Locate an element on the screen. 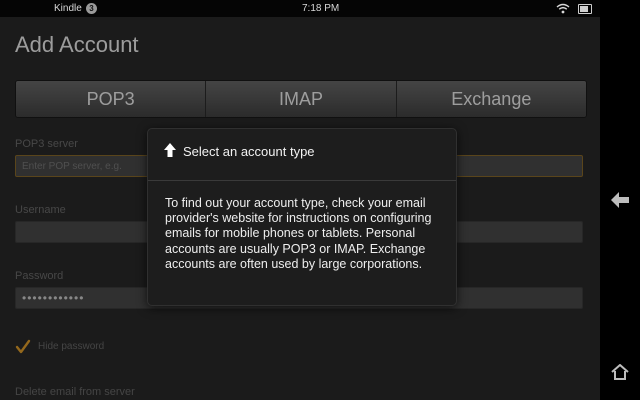  up-arrow-icon is located at coordinates (170, 150).